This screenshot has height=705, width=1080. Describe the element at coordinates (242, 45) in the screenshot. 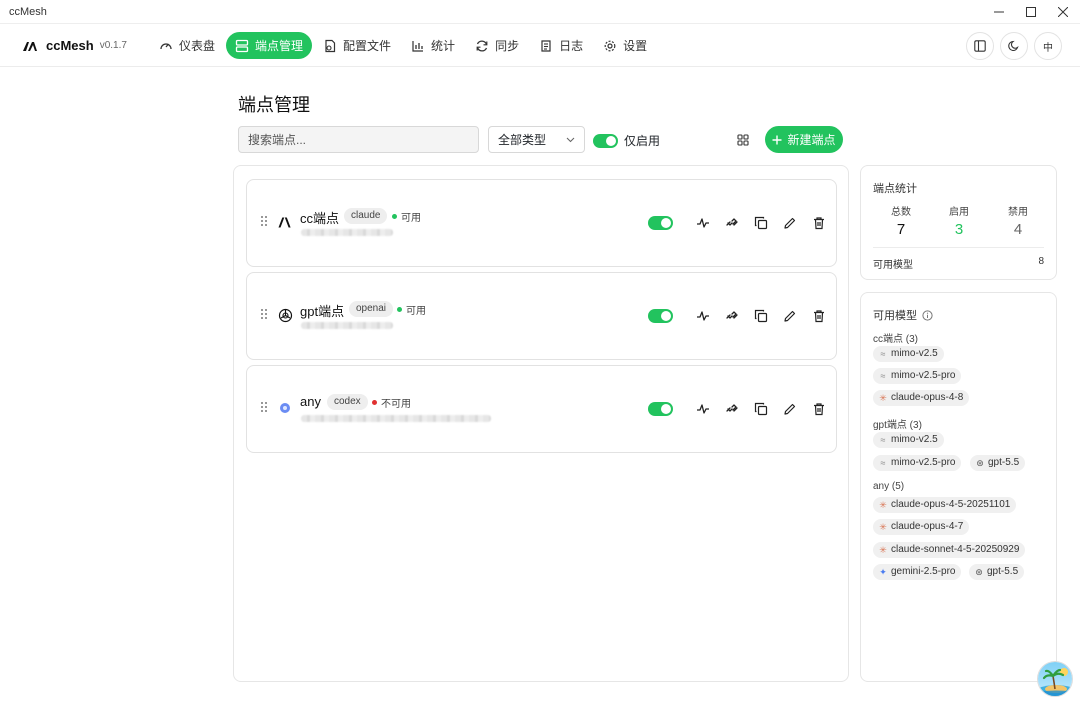

I see `server-icon` at that location.